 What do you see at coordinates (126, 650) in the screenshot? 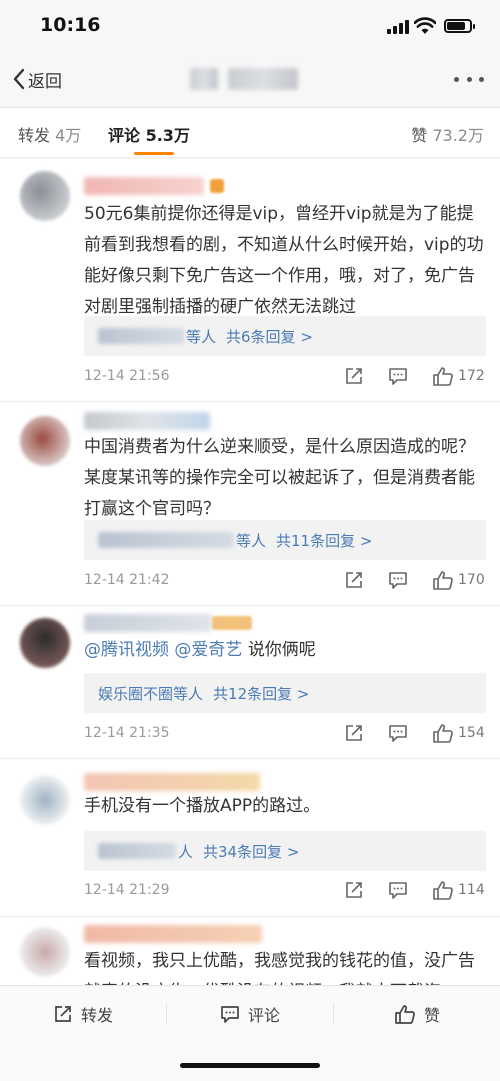
I see `mention-link: @腾讯视频` at bounding box center [126, 650].